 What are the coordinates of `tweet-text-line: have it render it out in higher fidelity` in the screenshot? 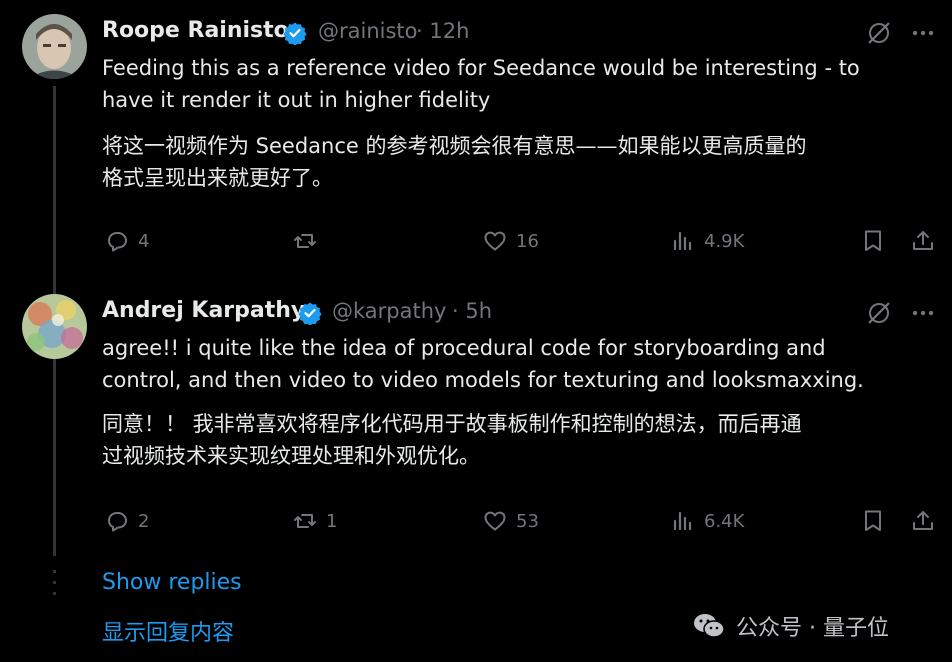 It's located at (296, 100).